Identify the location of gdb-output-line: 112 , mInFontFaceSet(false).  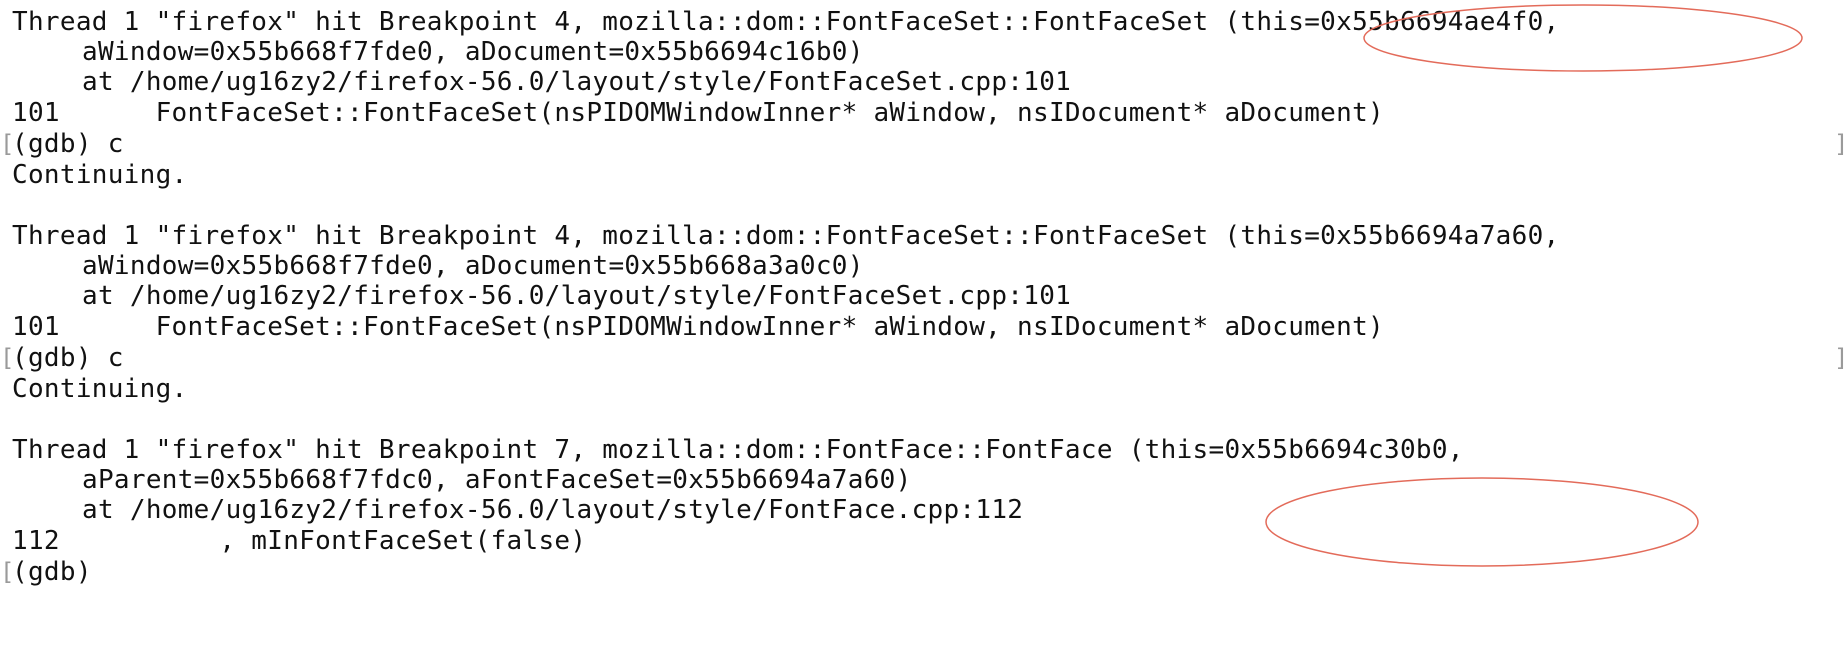
(299, 541).